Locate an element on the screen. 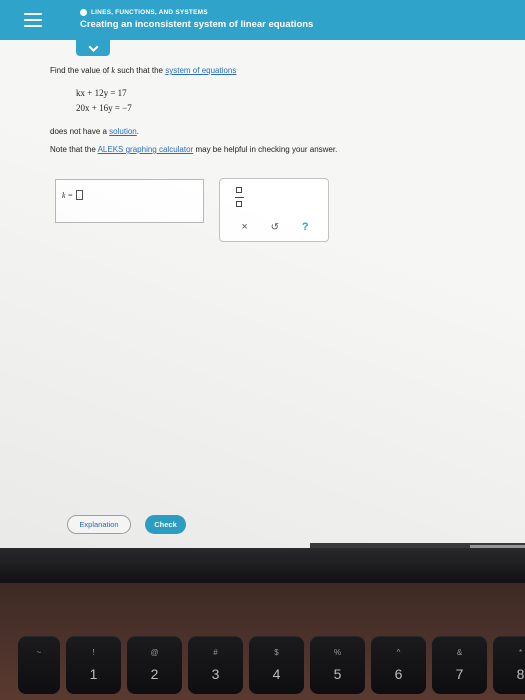  key-shift-symbol: ^ is located at coordinates (398, 652).